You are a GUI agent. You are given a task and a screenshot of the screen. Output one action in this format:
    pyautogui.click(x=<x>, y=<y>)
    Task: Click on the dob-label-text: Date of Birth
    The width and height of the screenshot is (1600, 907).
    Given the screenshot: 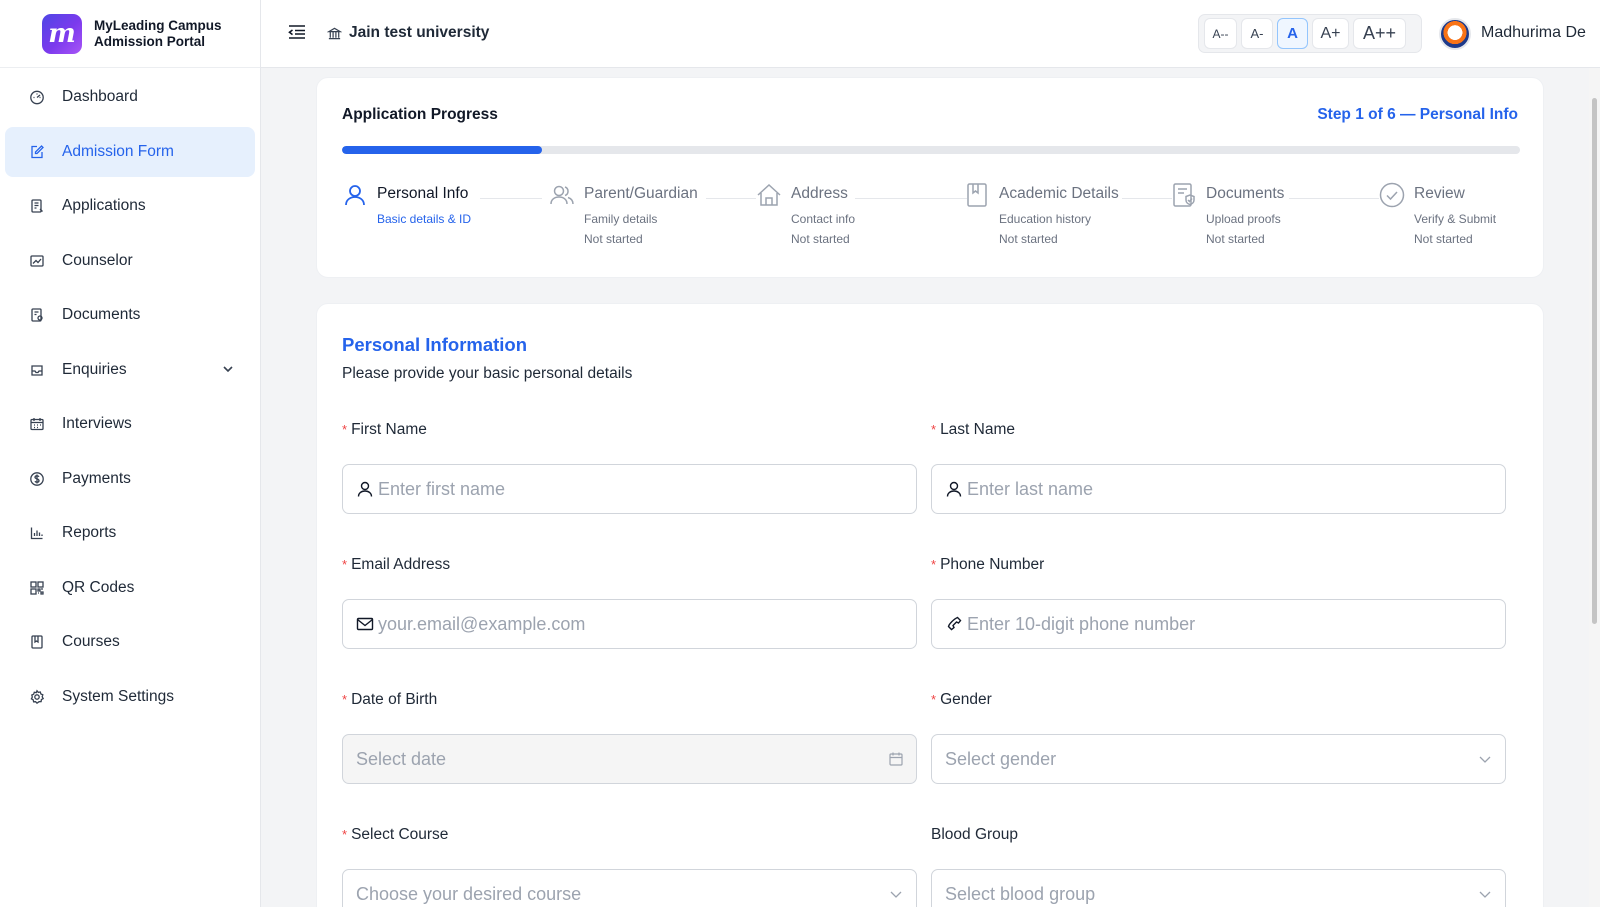 What is the action you would take?
    pyautogui.click(x=394, y=699)
    